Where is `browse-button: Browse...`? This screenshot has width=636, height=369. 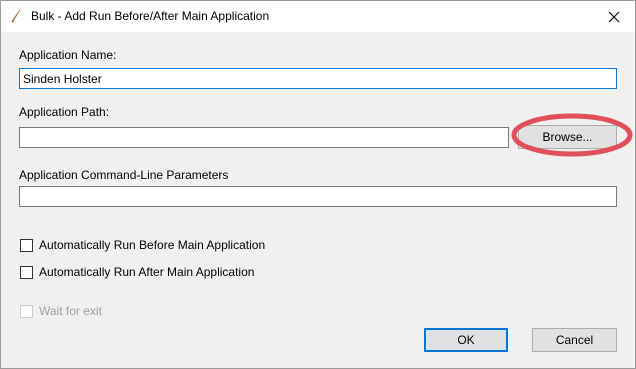 browse-button: Browse... is located at coordinates (567, 137).